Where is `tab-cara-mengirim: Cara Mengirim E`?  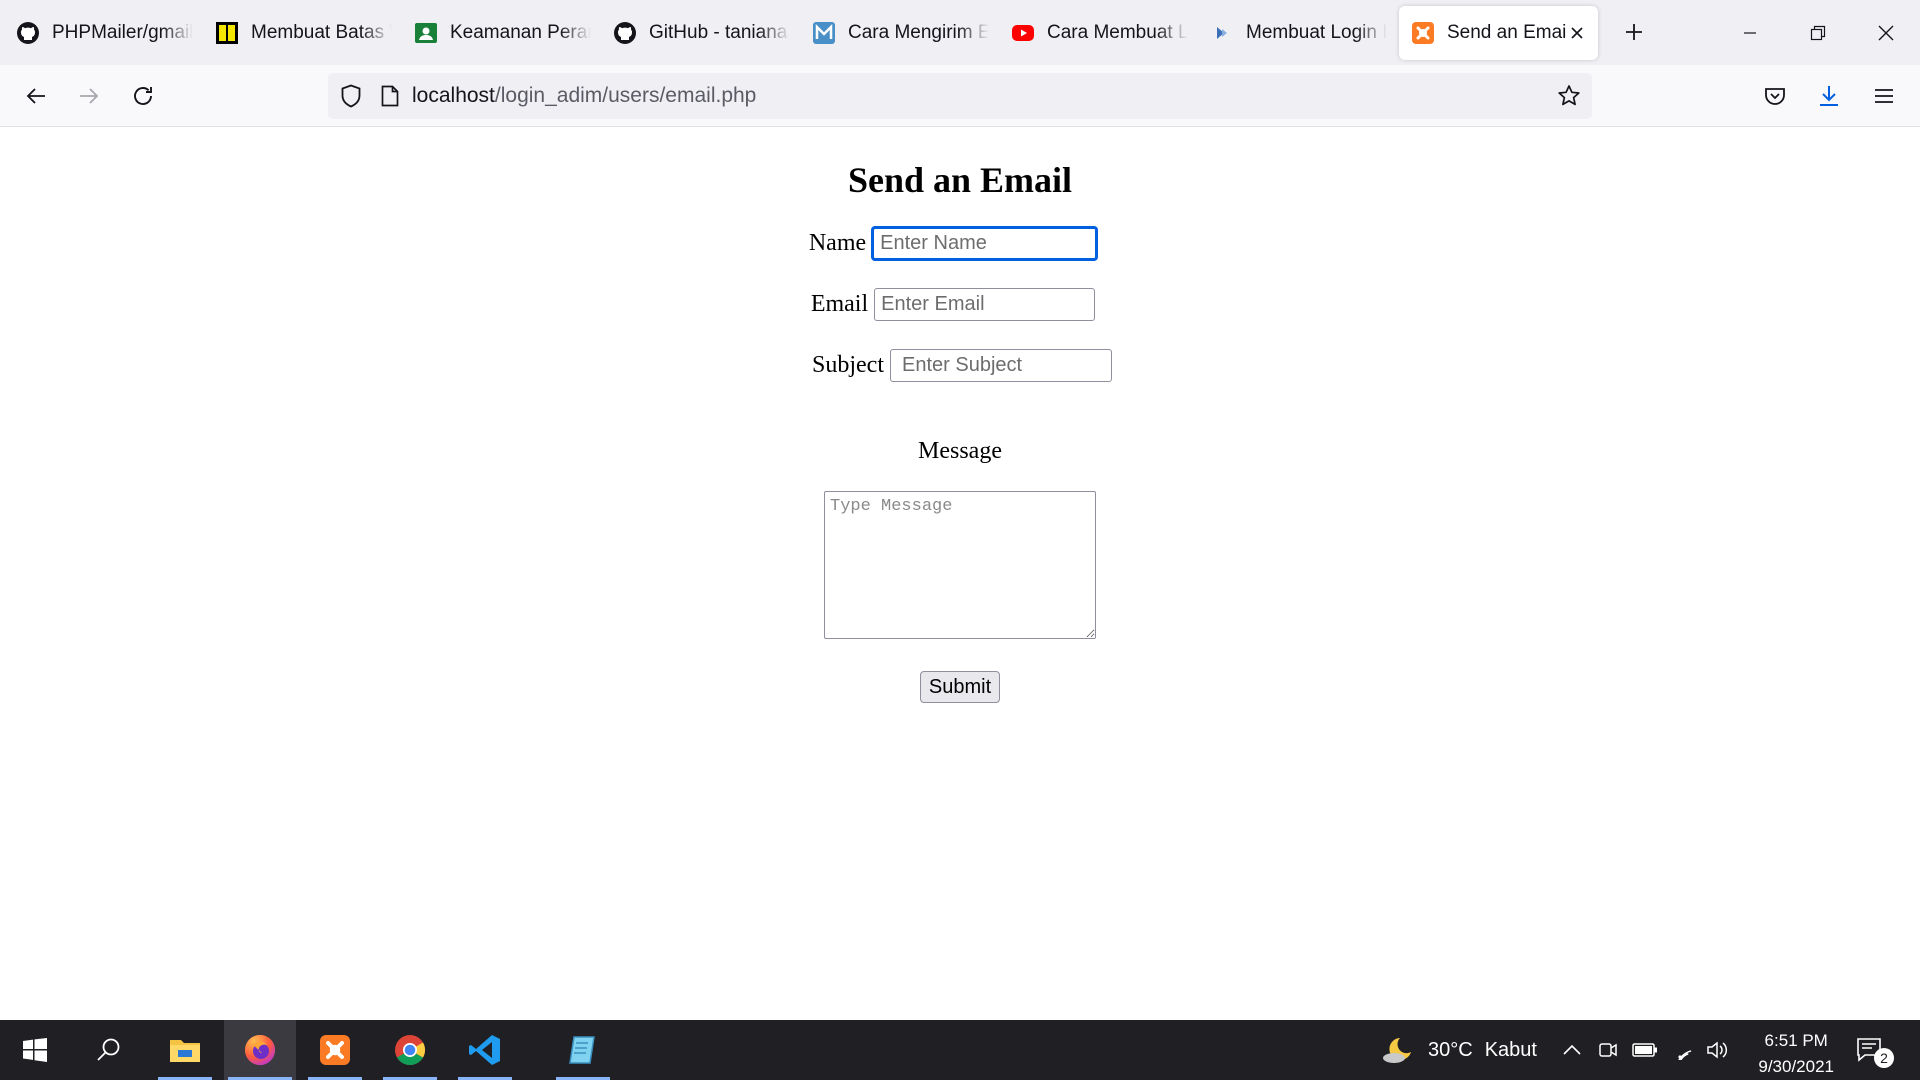
tab-cara-mengirim: Cara Mengirim E is located at coordinates (899, 33).